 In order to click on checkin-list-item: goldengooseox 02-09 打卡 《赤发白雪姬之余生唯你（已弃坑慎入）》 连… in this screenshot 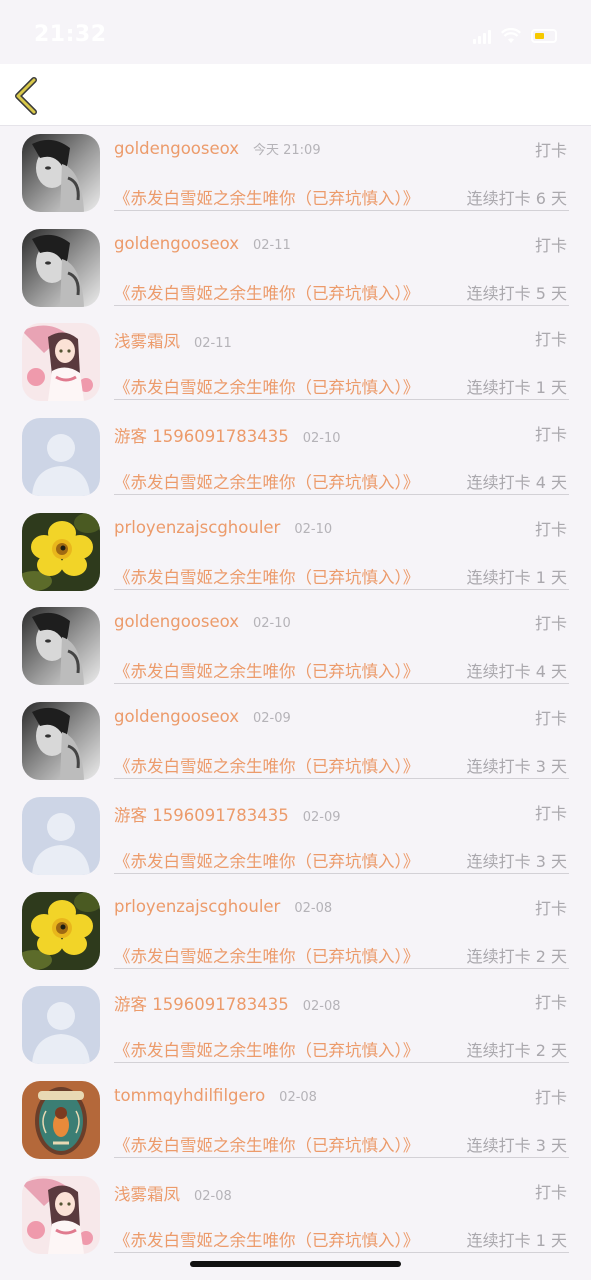, I will do `click(295, 741)`.